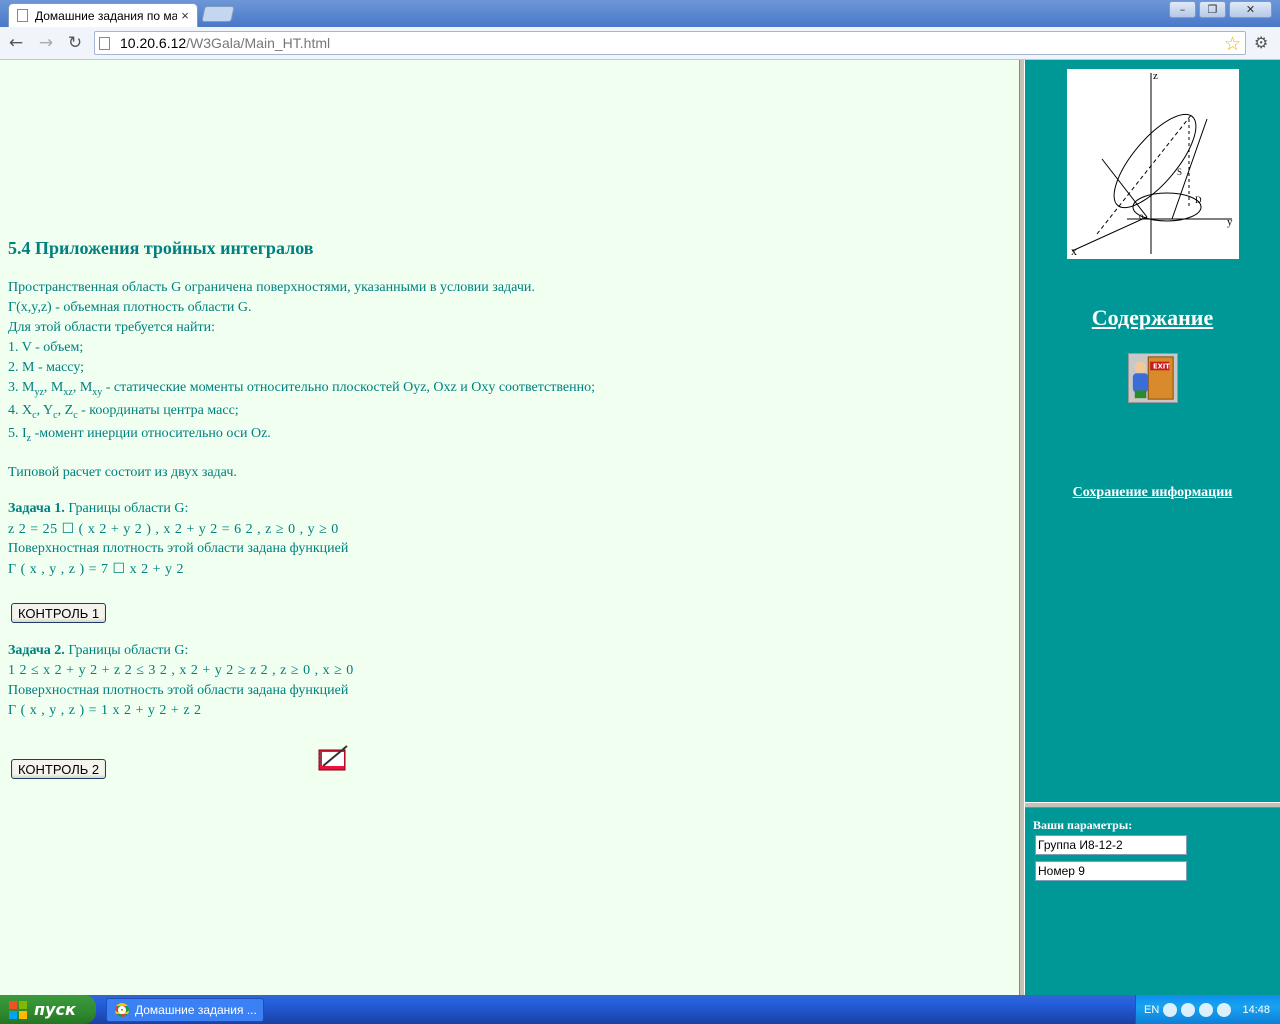  I want to click on text: 3. M, so click(21, 387).